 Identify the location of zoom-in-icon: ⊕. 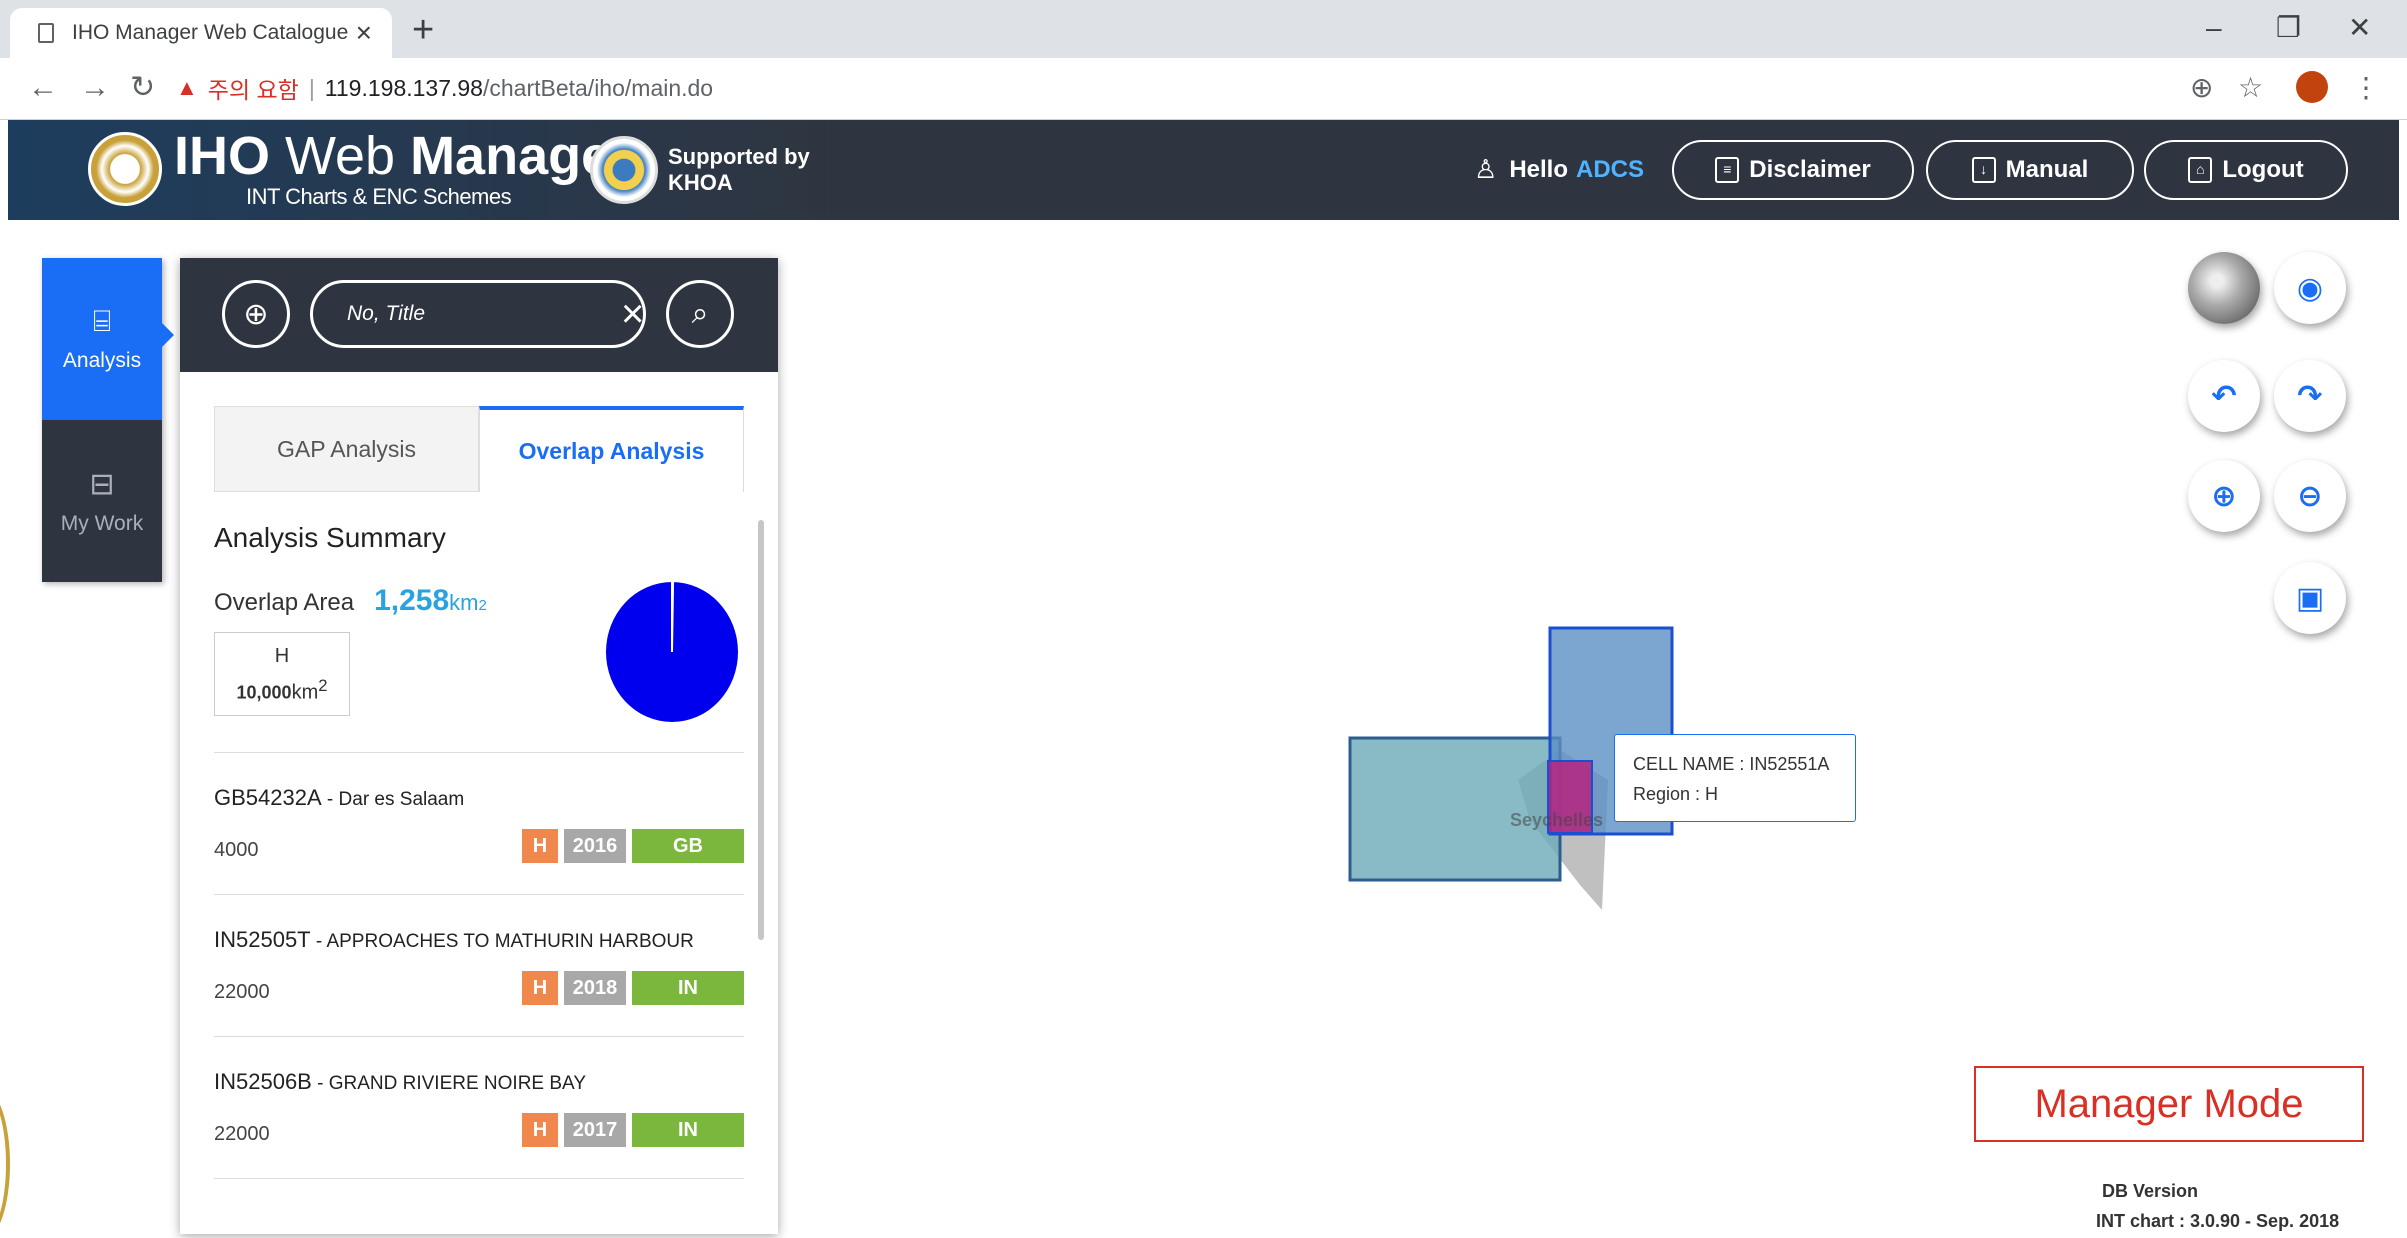
(256, 314).